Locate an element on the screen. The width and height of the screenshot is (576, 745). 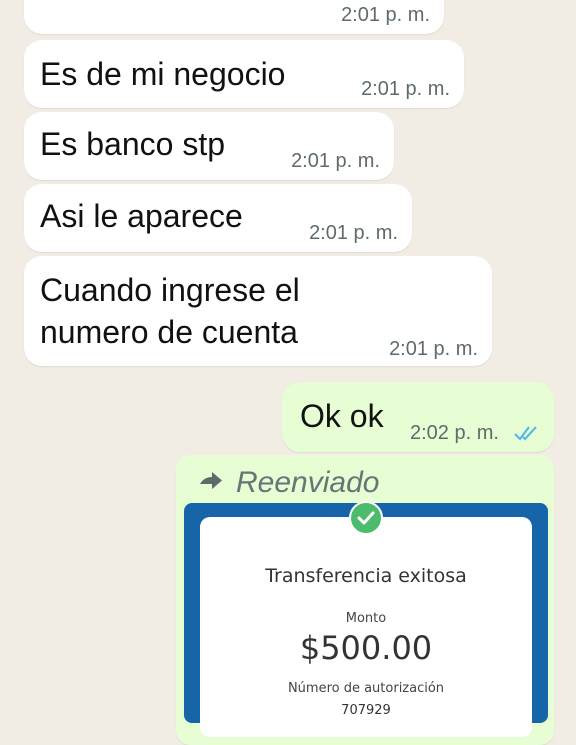
receipt-auth-number: 707929 is located at coordinates (366, 710).